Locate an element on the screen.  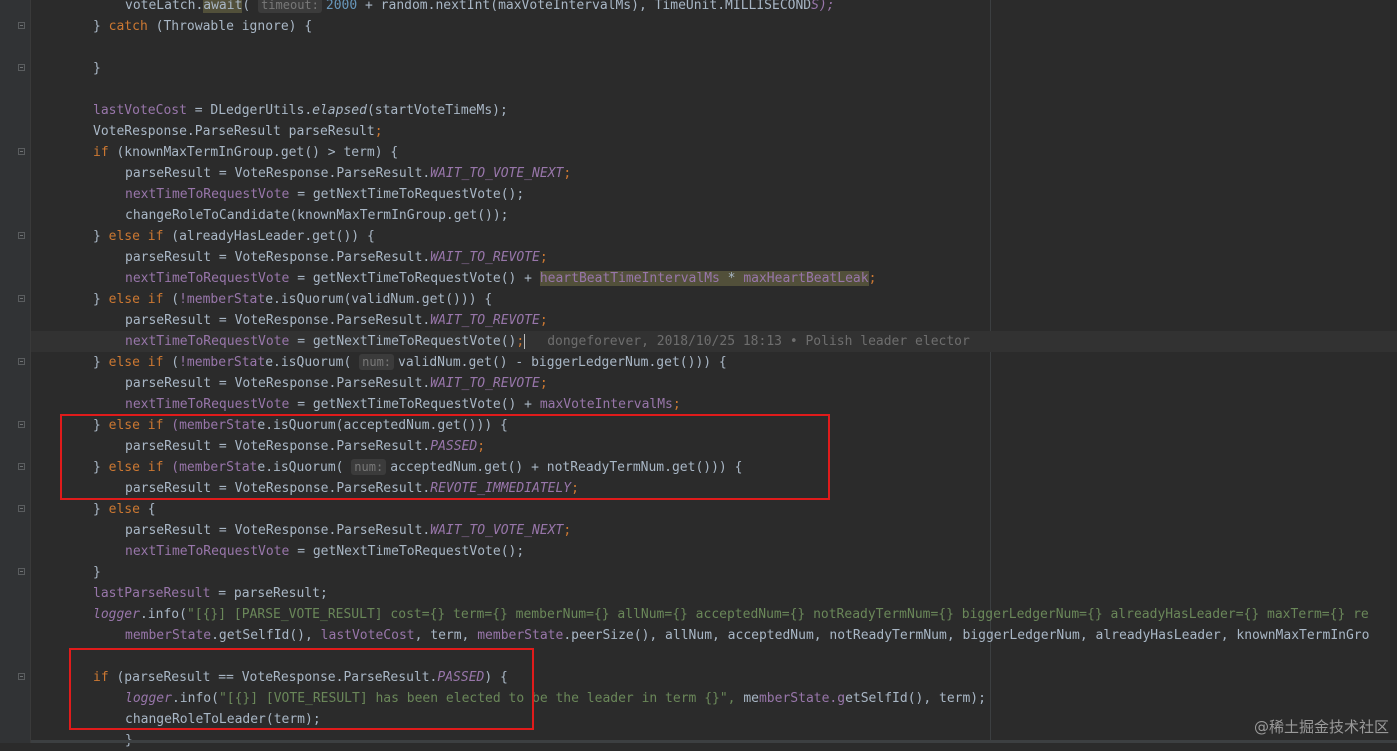
code-token: S); is located at coordinates (823, 6).